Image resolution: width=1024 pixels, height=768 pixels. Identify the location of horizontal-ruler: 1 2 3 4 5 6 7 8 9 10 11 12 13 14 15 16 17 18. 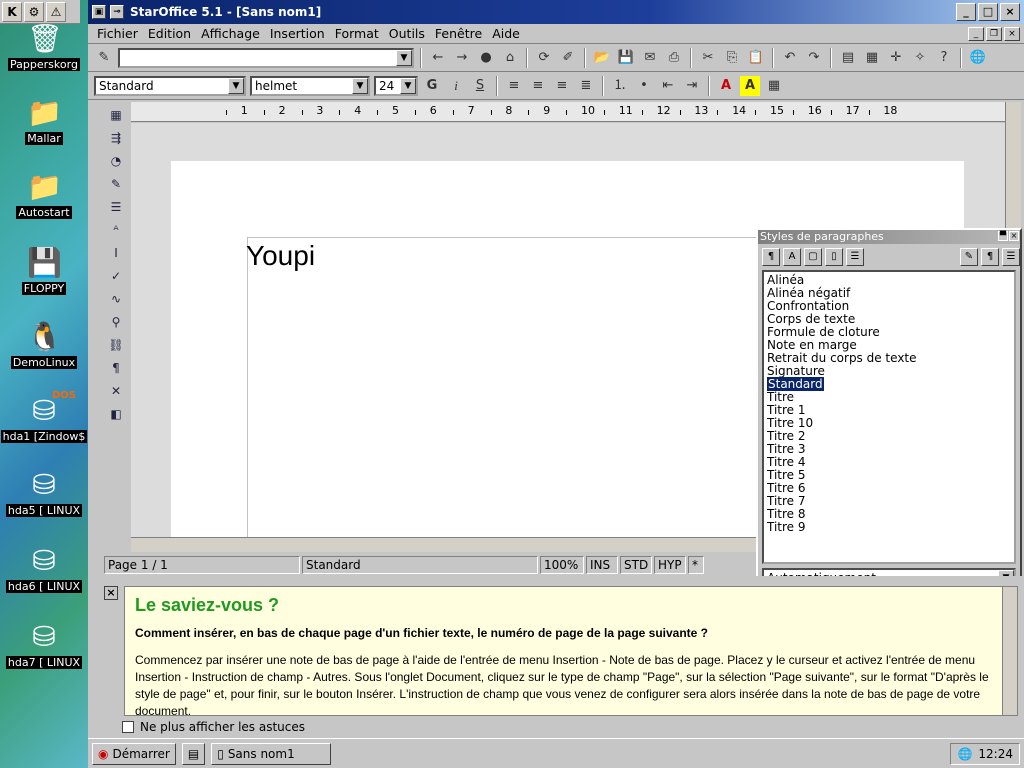
(568, 112).